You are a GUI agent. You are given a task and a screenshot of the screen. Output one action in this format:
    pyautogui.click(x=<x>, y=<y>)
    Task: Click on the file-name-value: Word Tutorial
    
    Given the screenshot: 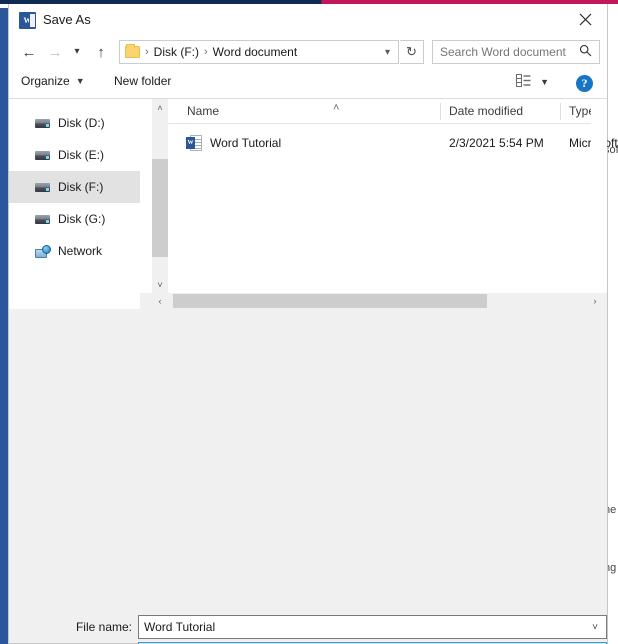 What is the action you would take?
    pyautogui.click(x=180, y=627)
    